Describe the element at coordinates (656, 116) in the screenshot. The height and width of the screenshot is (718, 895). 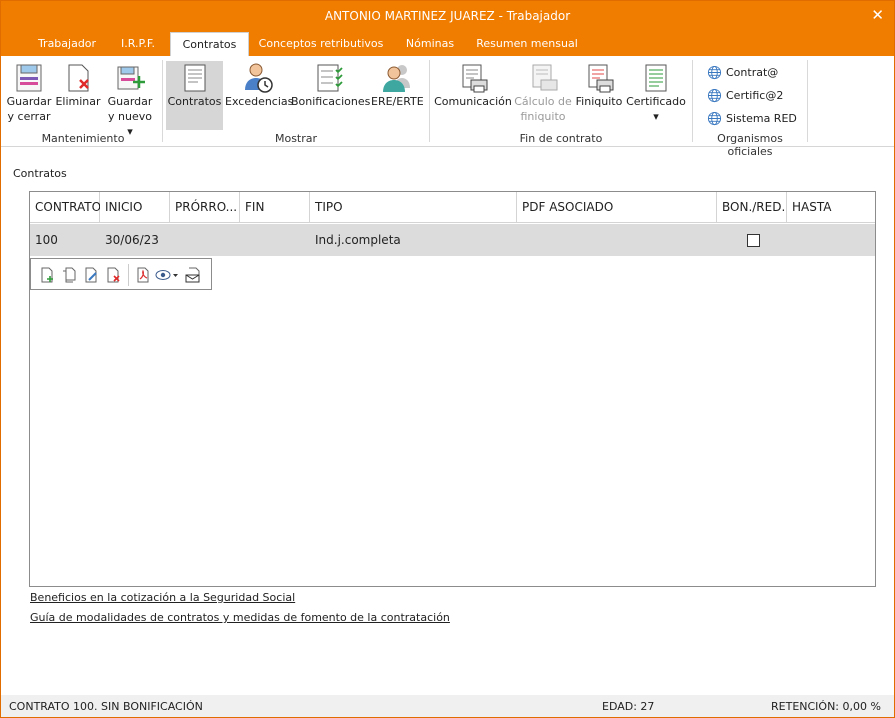
I see `chevron-down-icon: ▾` at that location.